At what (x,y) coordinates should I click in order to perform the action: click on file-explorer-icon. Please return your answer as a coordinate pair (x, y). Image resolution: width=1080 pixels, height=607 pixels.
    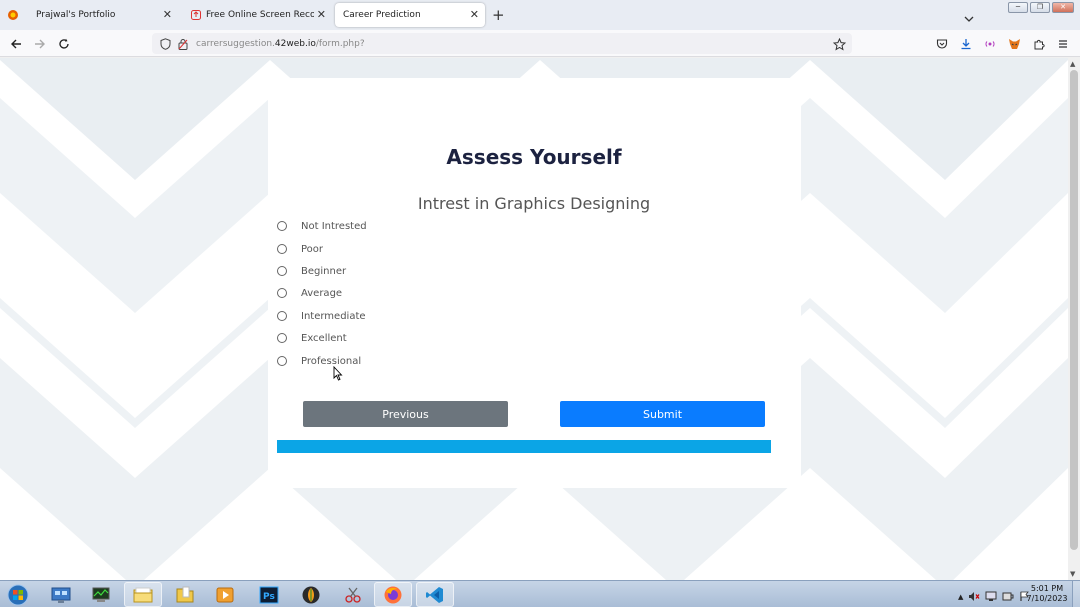
    Looking at the image, I should click on (143, 594).